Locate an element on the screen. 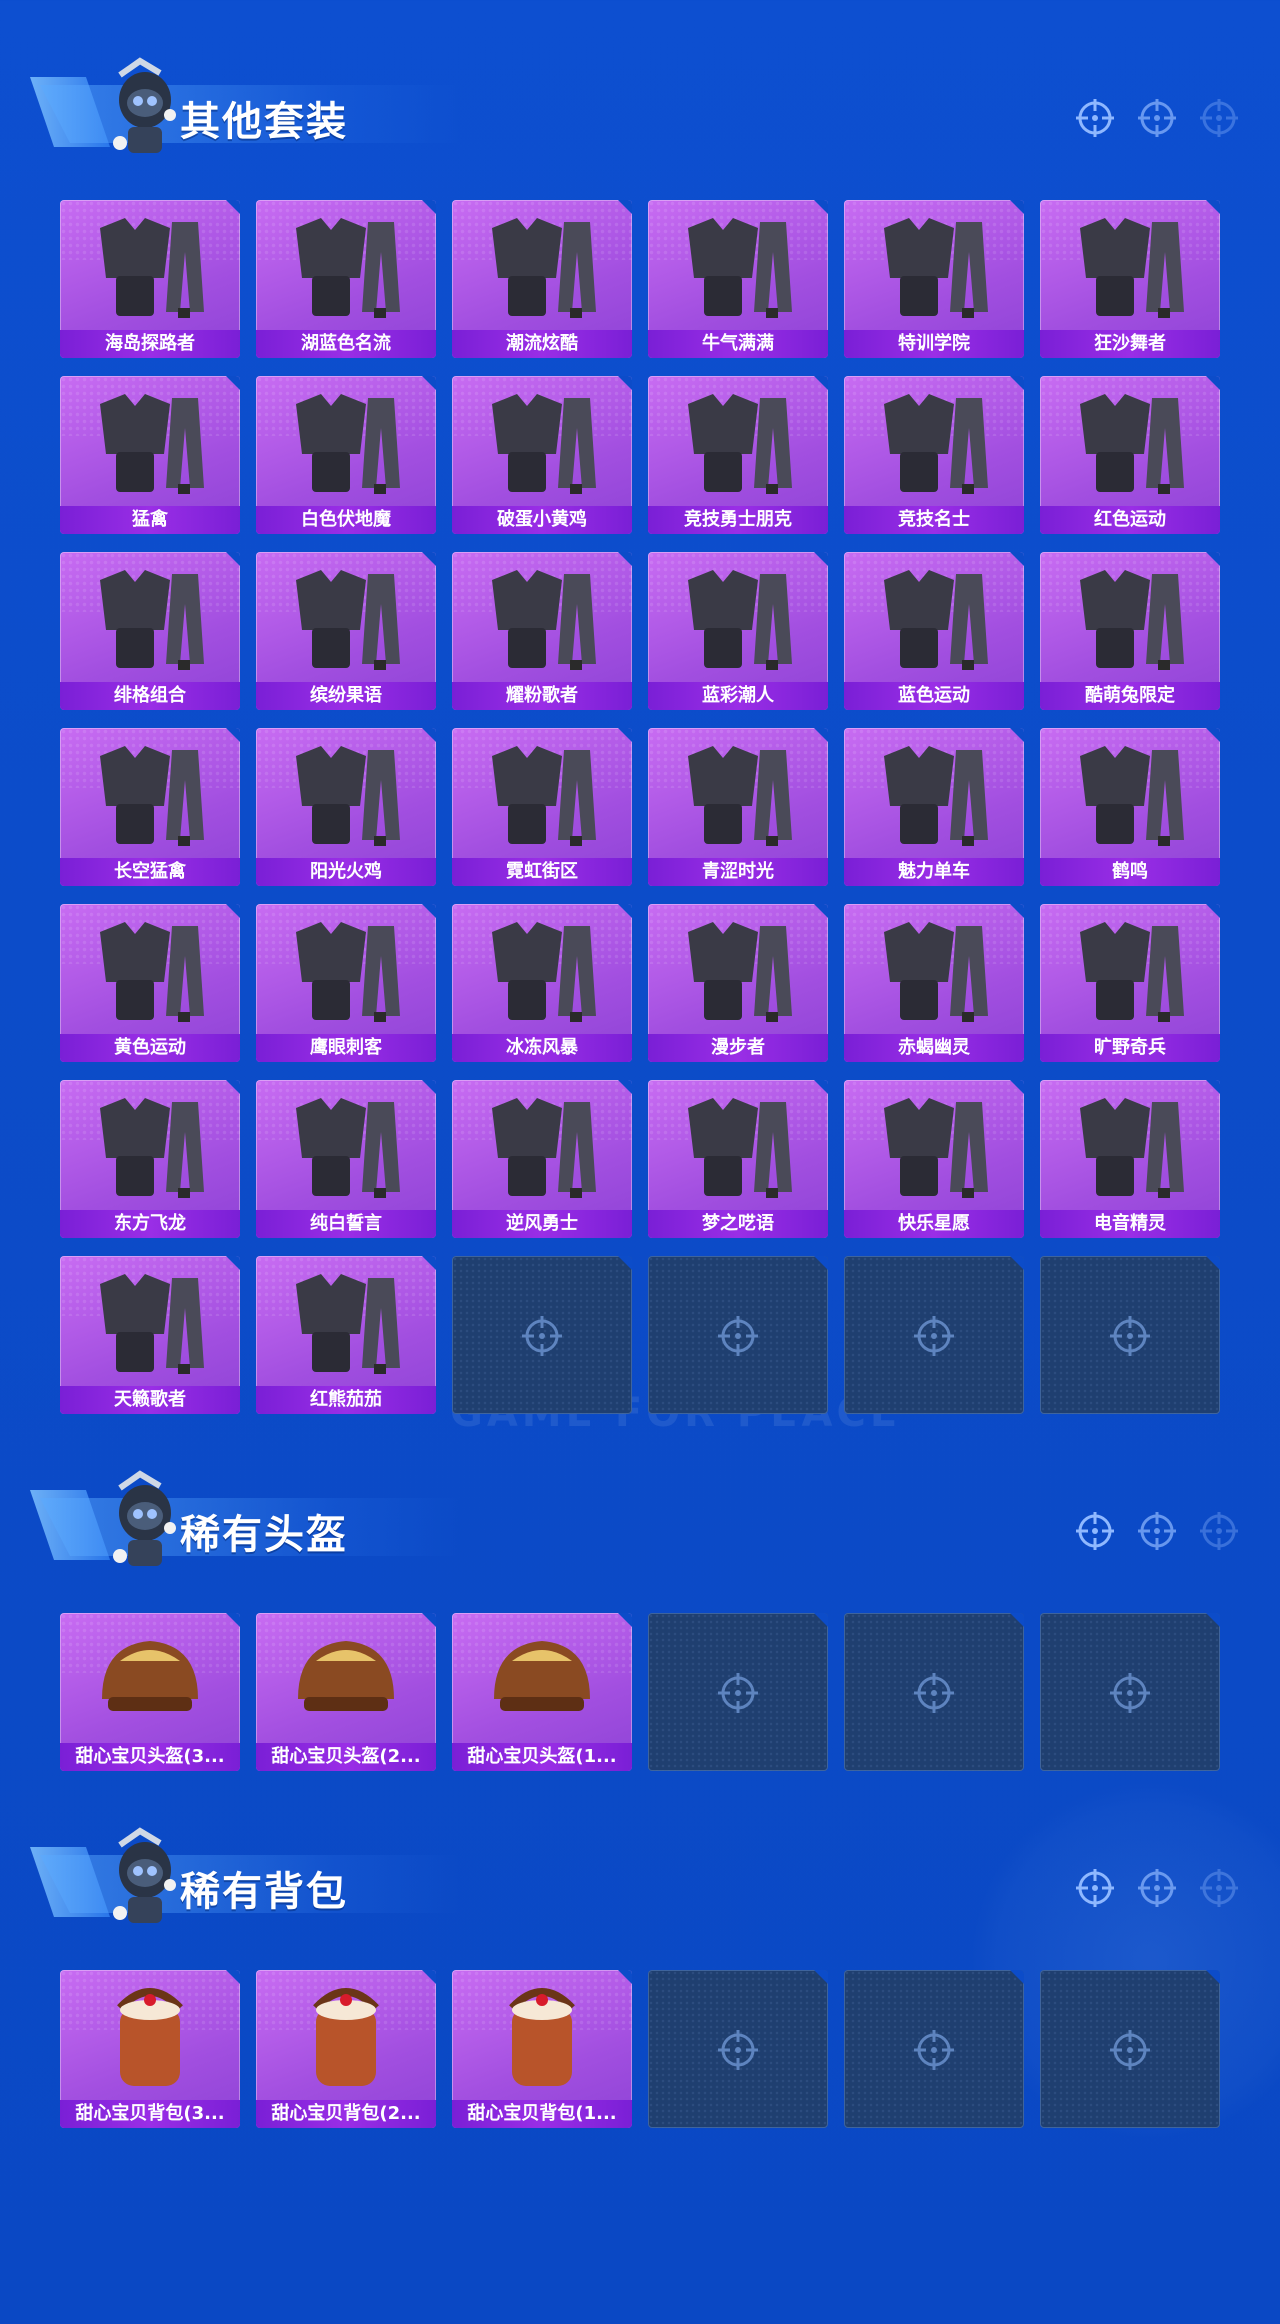 This screenshot has width=1280, height=2324. item-card: 红熊茄茄 is located at coordinates (346, 1335).